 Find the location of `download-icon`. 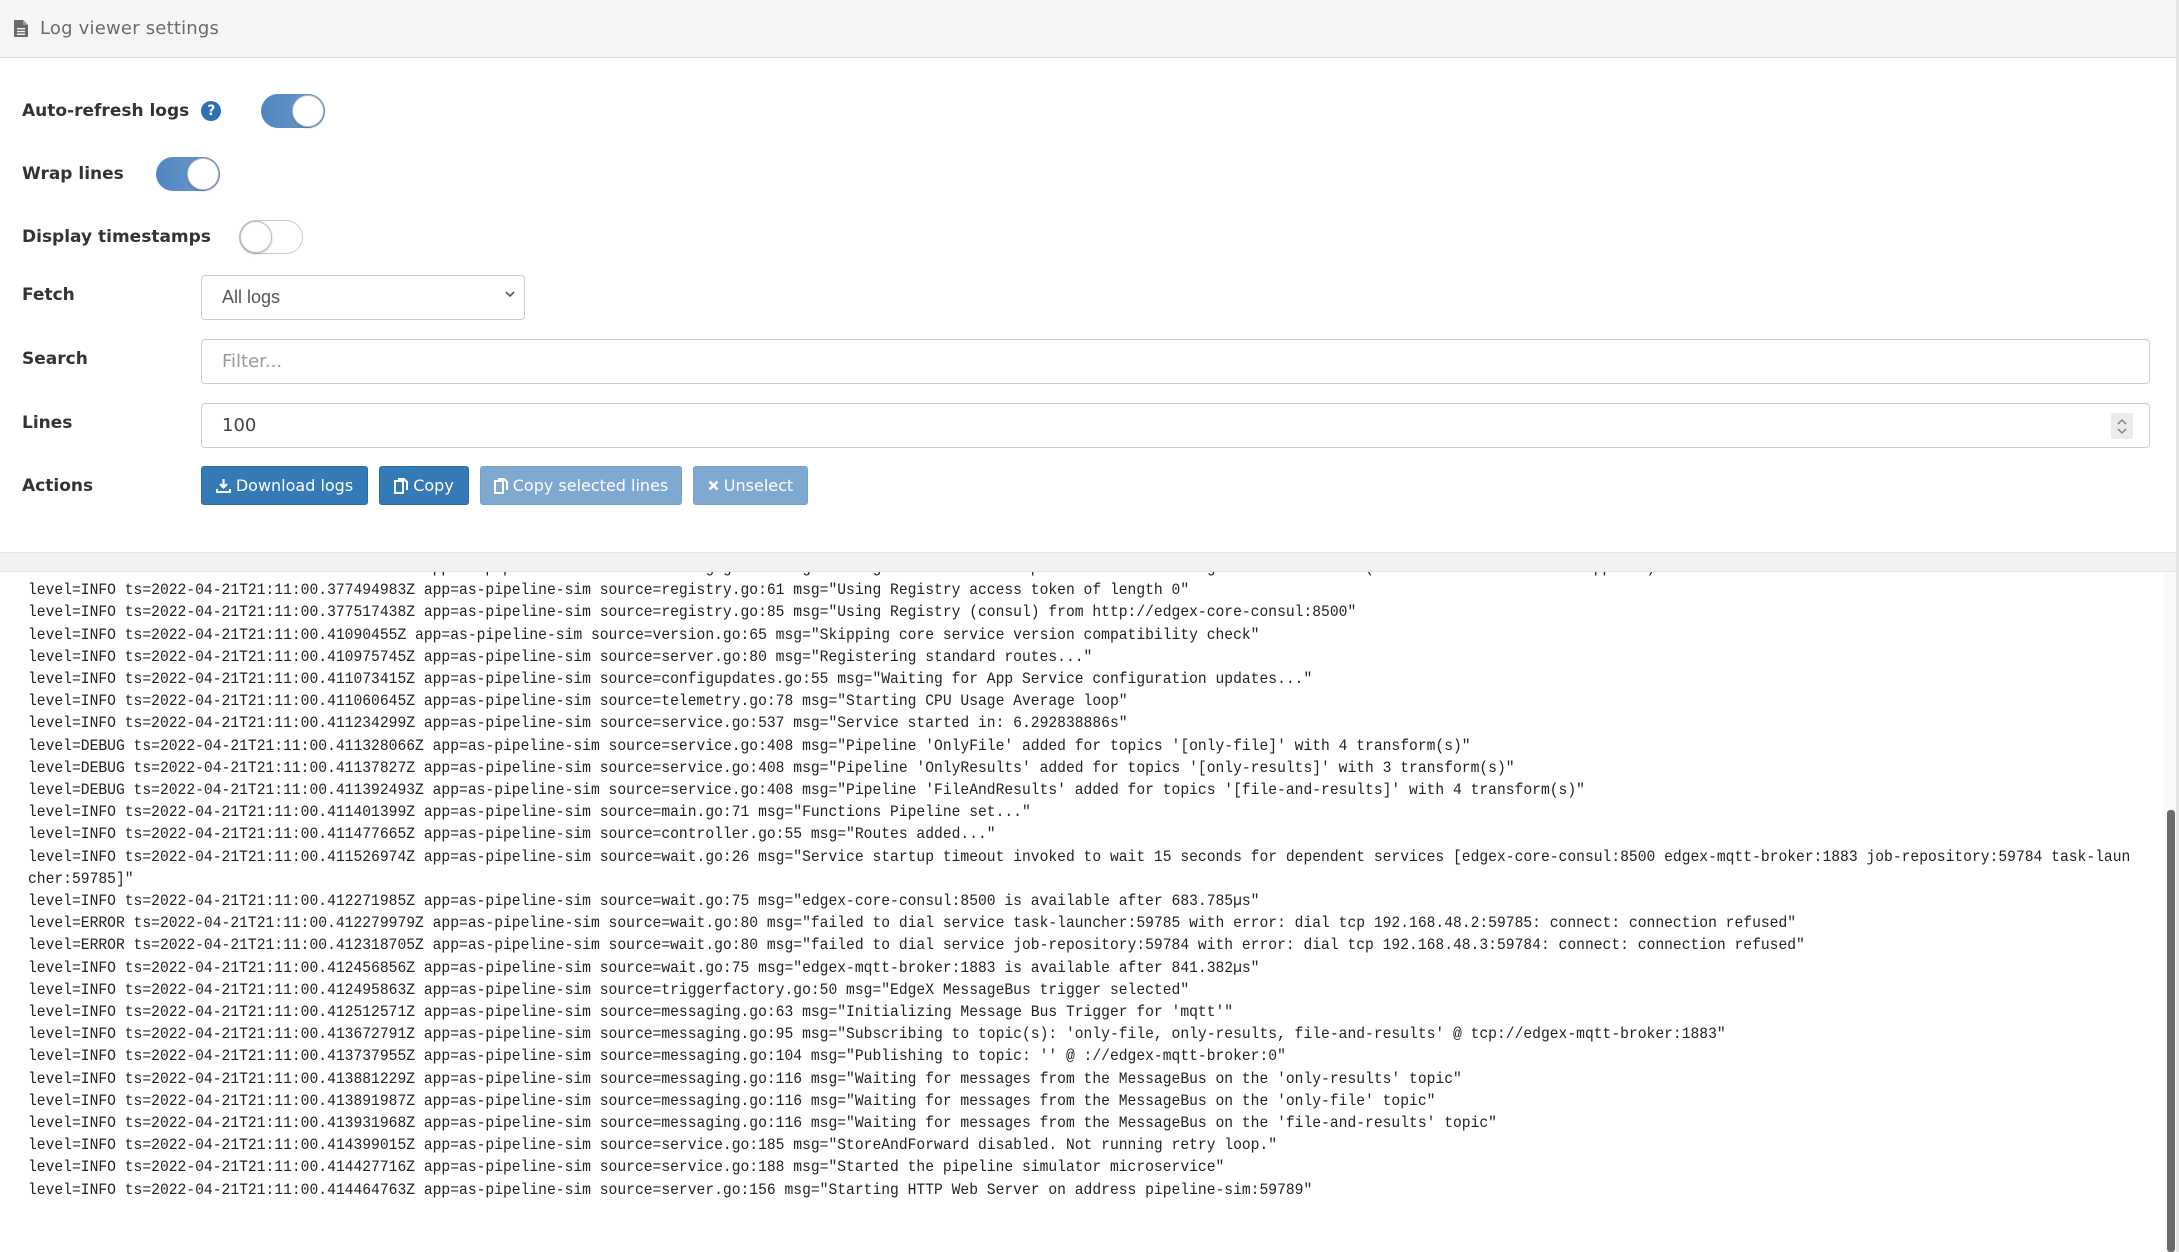

download-icon is located at coordinates (223, 485).